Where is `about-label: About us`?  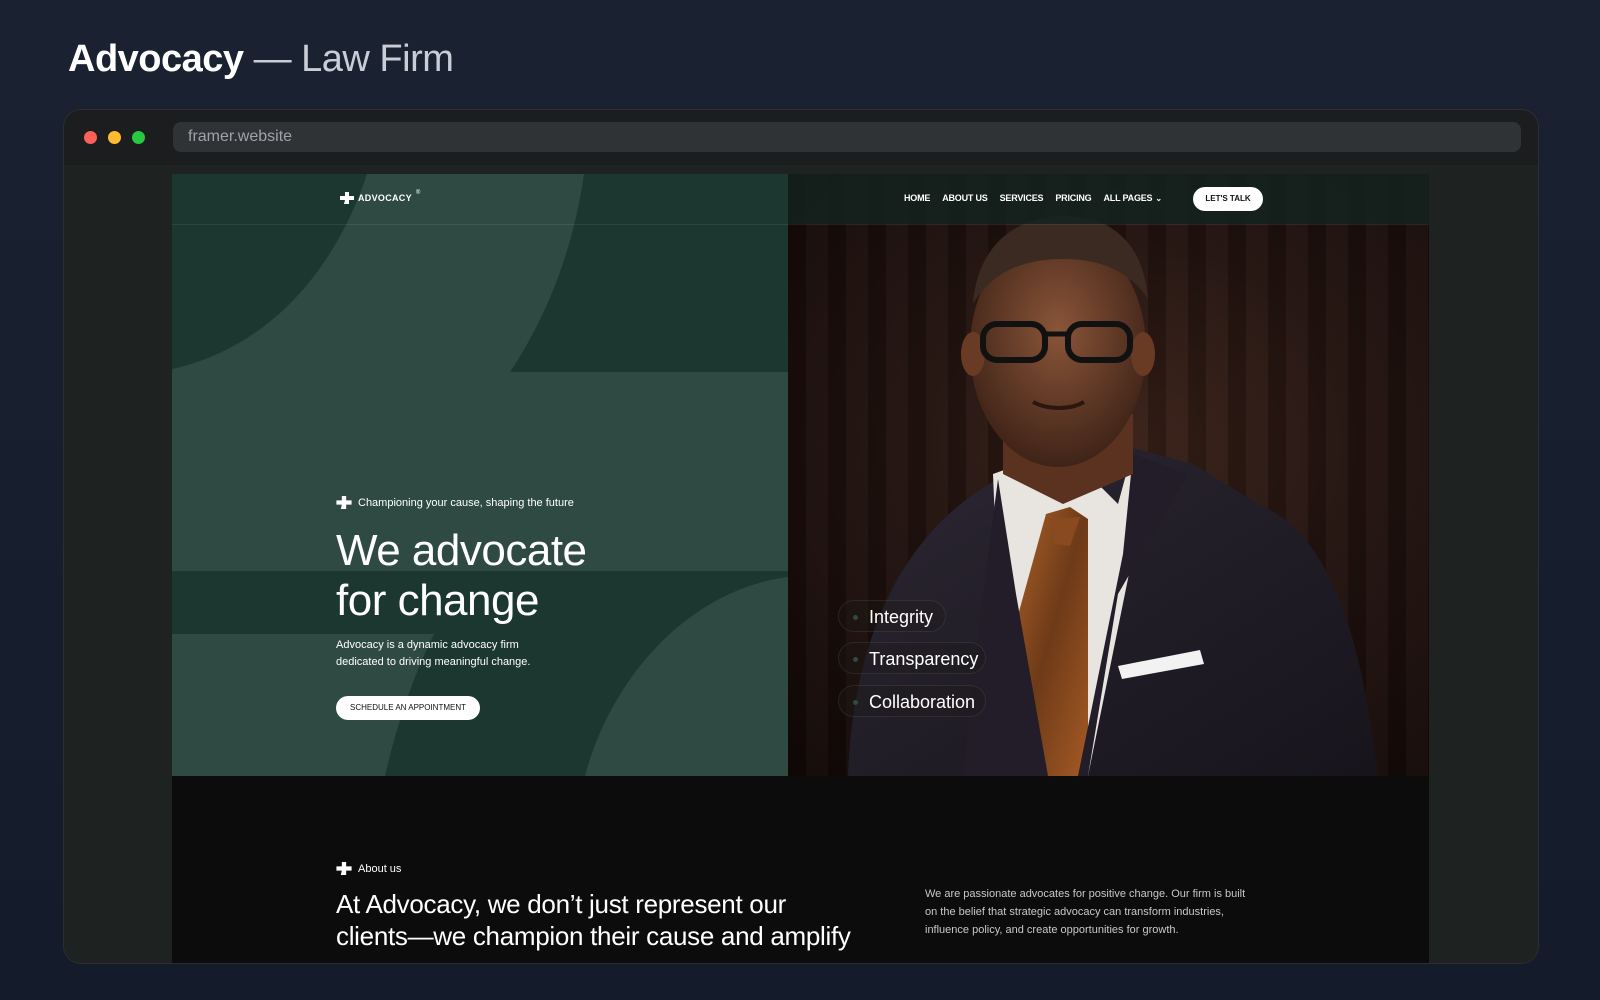 about-label: About us is located at coordinates (380, 868).